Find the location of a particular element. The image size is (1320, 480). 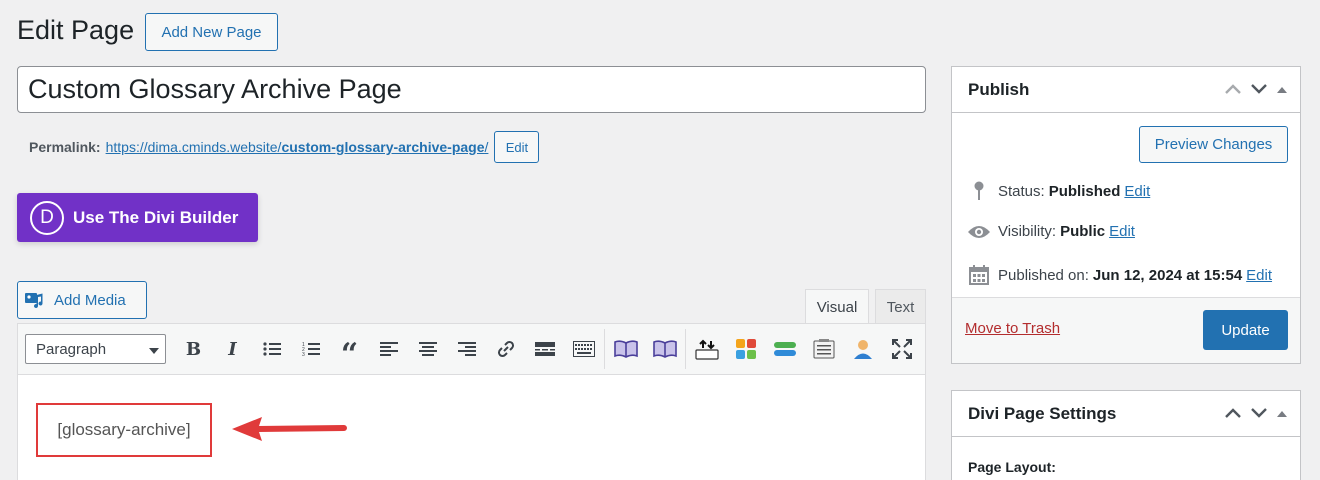

eye-icon is located at coordinates (979, 232).